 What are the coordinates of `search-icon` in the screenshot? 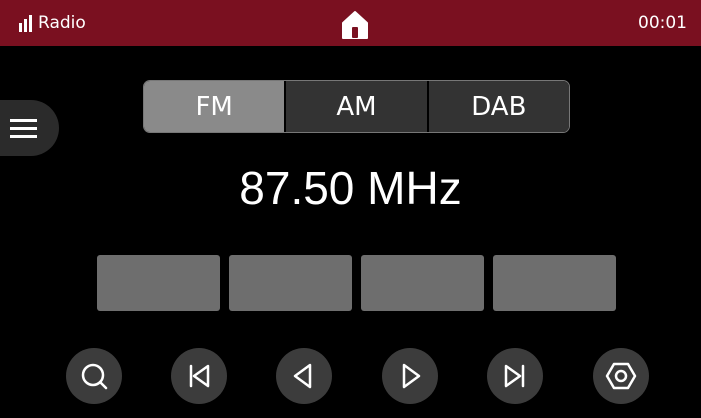 It's located at (94, 376).